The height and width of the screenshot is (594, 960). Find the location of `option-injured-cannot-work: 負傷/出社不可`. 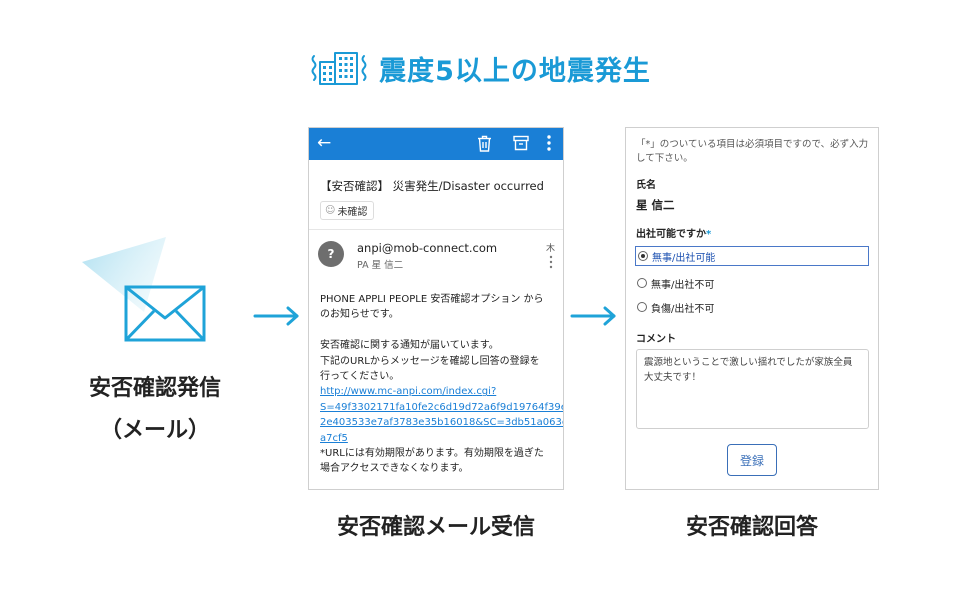

option-injured-cannot-work: 負傷/出社不可 is located at coordinates (675, 307).